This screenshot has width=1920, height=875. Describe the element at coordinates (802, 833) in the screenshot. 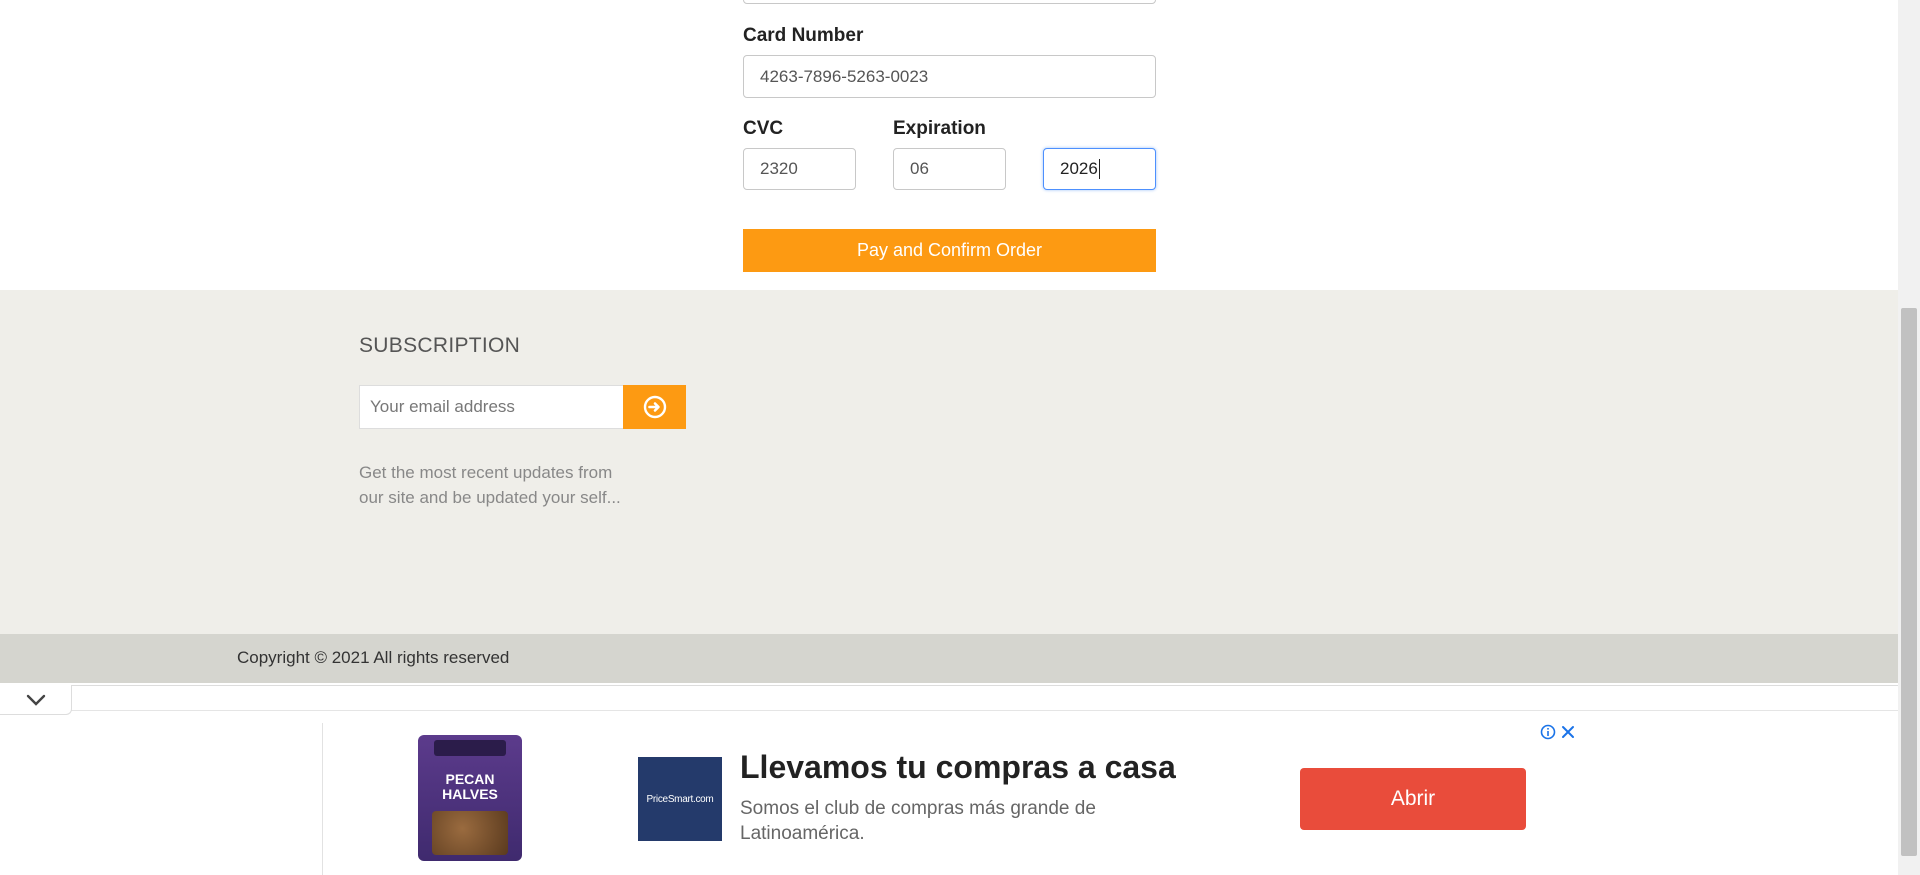

I see `ad-subtext-line-2: Latinoamérica.` at that location.